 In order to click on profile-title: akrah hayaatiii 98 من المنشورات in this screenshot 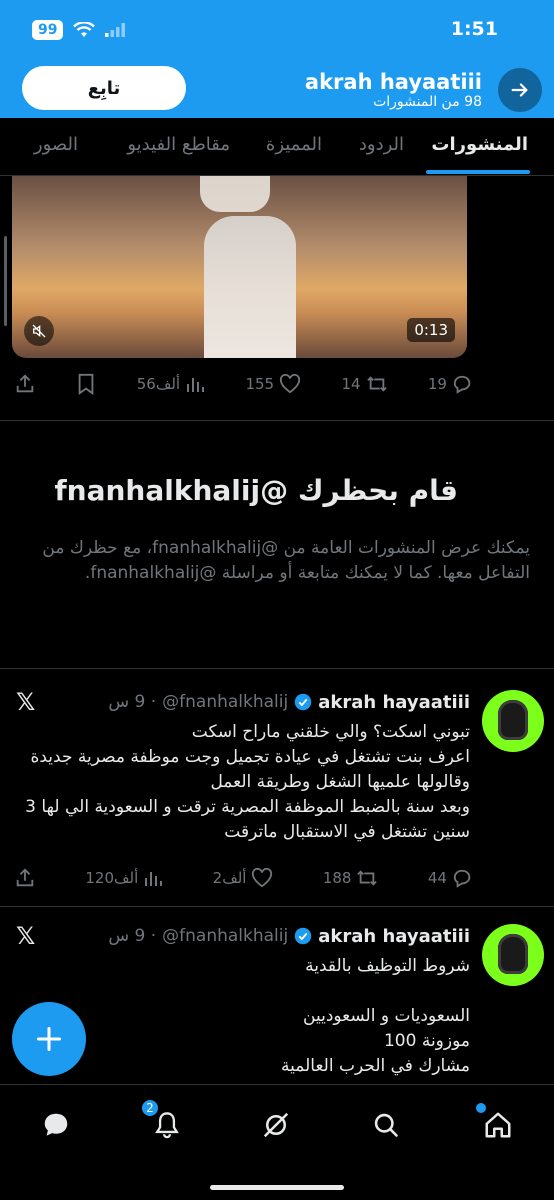, I will do `click(393, 90)`.